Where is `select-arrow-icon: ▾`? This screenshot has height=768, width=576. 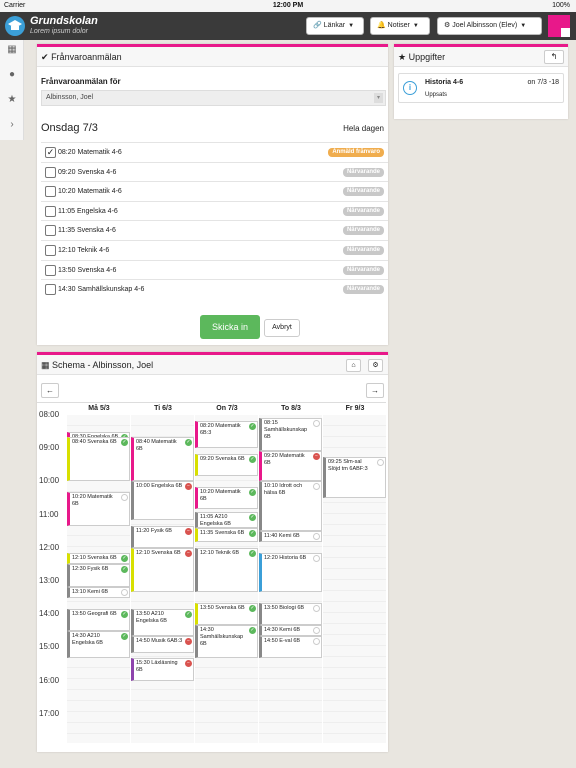
select-arrow-icon: ▾ is located at coordinates (378, 98).